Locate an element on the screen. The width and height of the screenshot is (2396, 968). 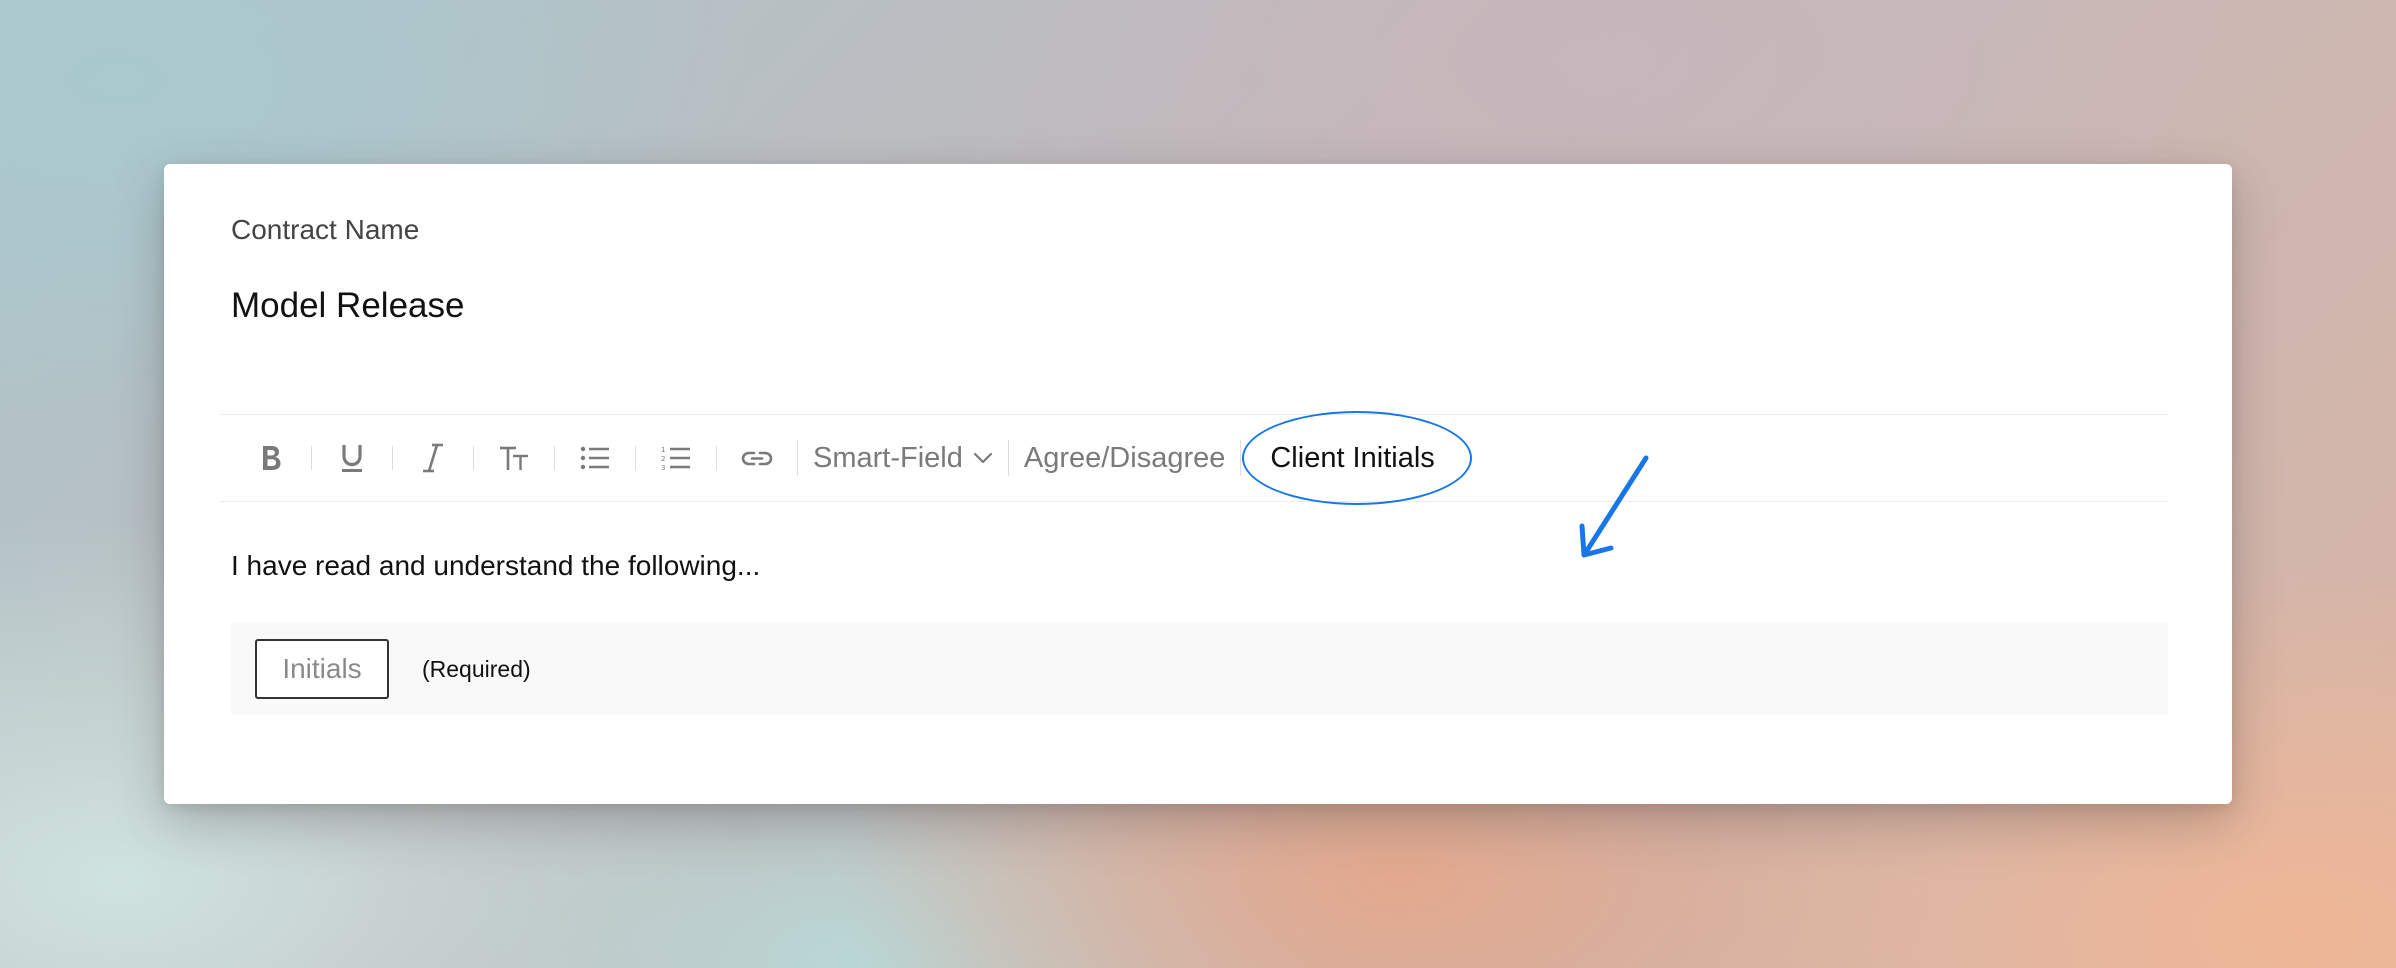
svg-text: 3 is located at coordinates (663, 467).